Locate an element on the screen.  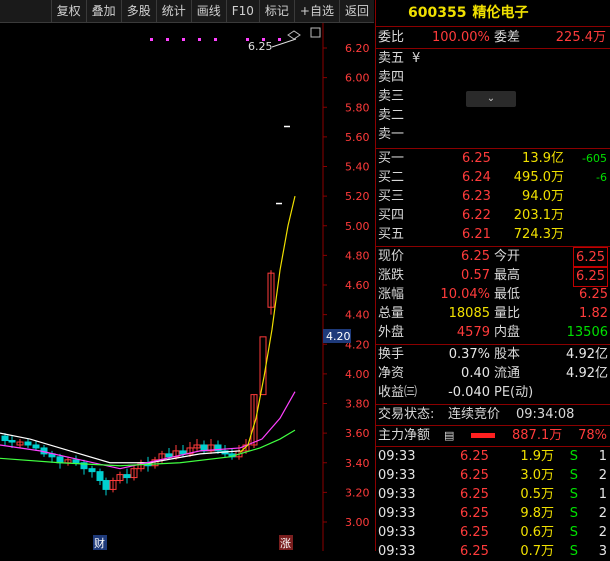
stats-value: 4.92亿 is located at coordinates (587, 373).